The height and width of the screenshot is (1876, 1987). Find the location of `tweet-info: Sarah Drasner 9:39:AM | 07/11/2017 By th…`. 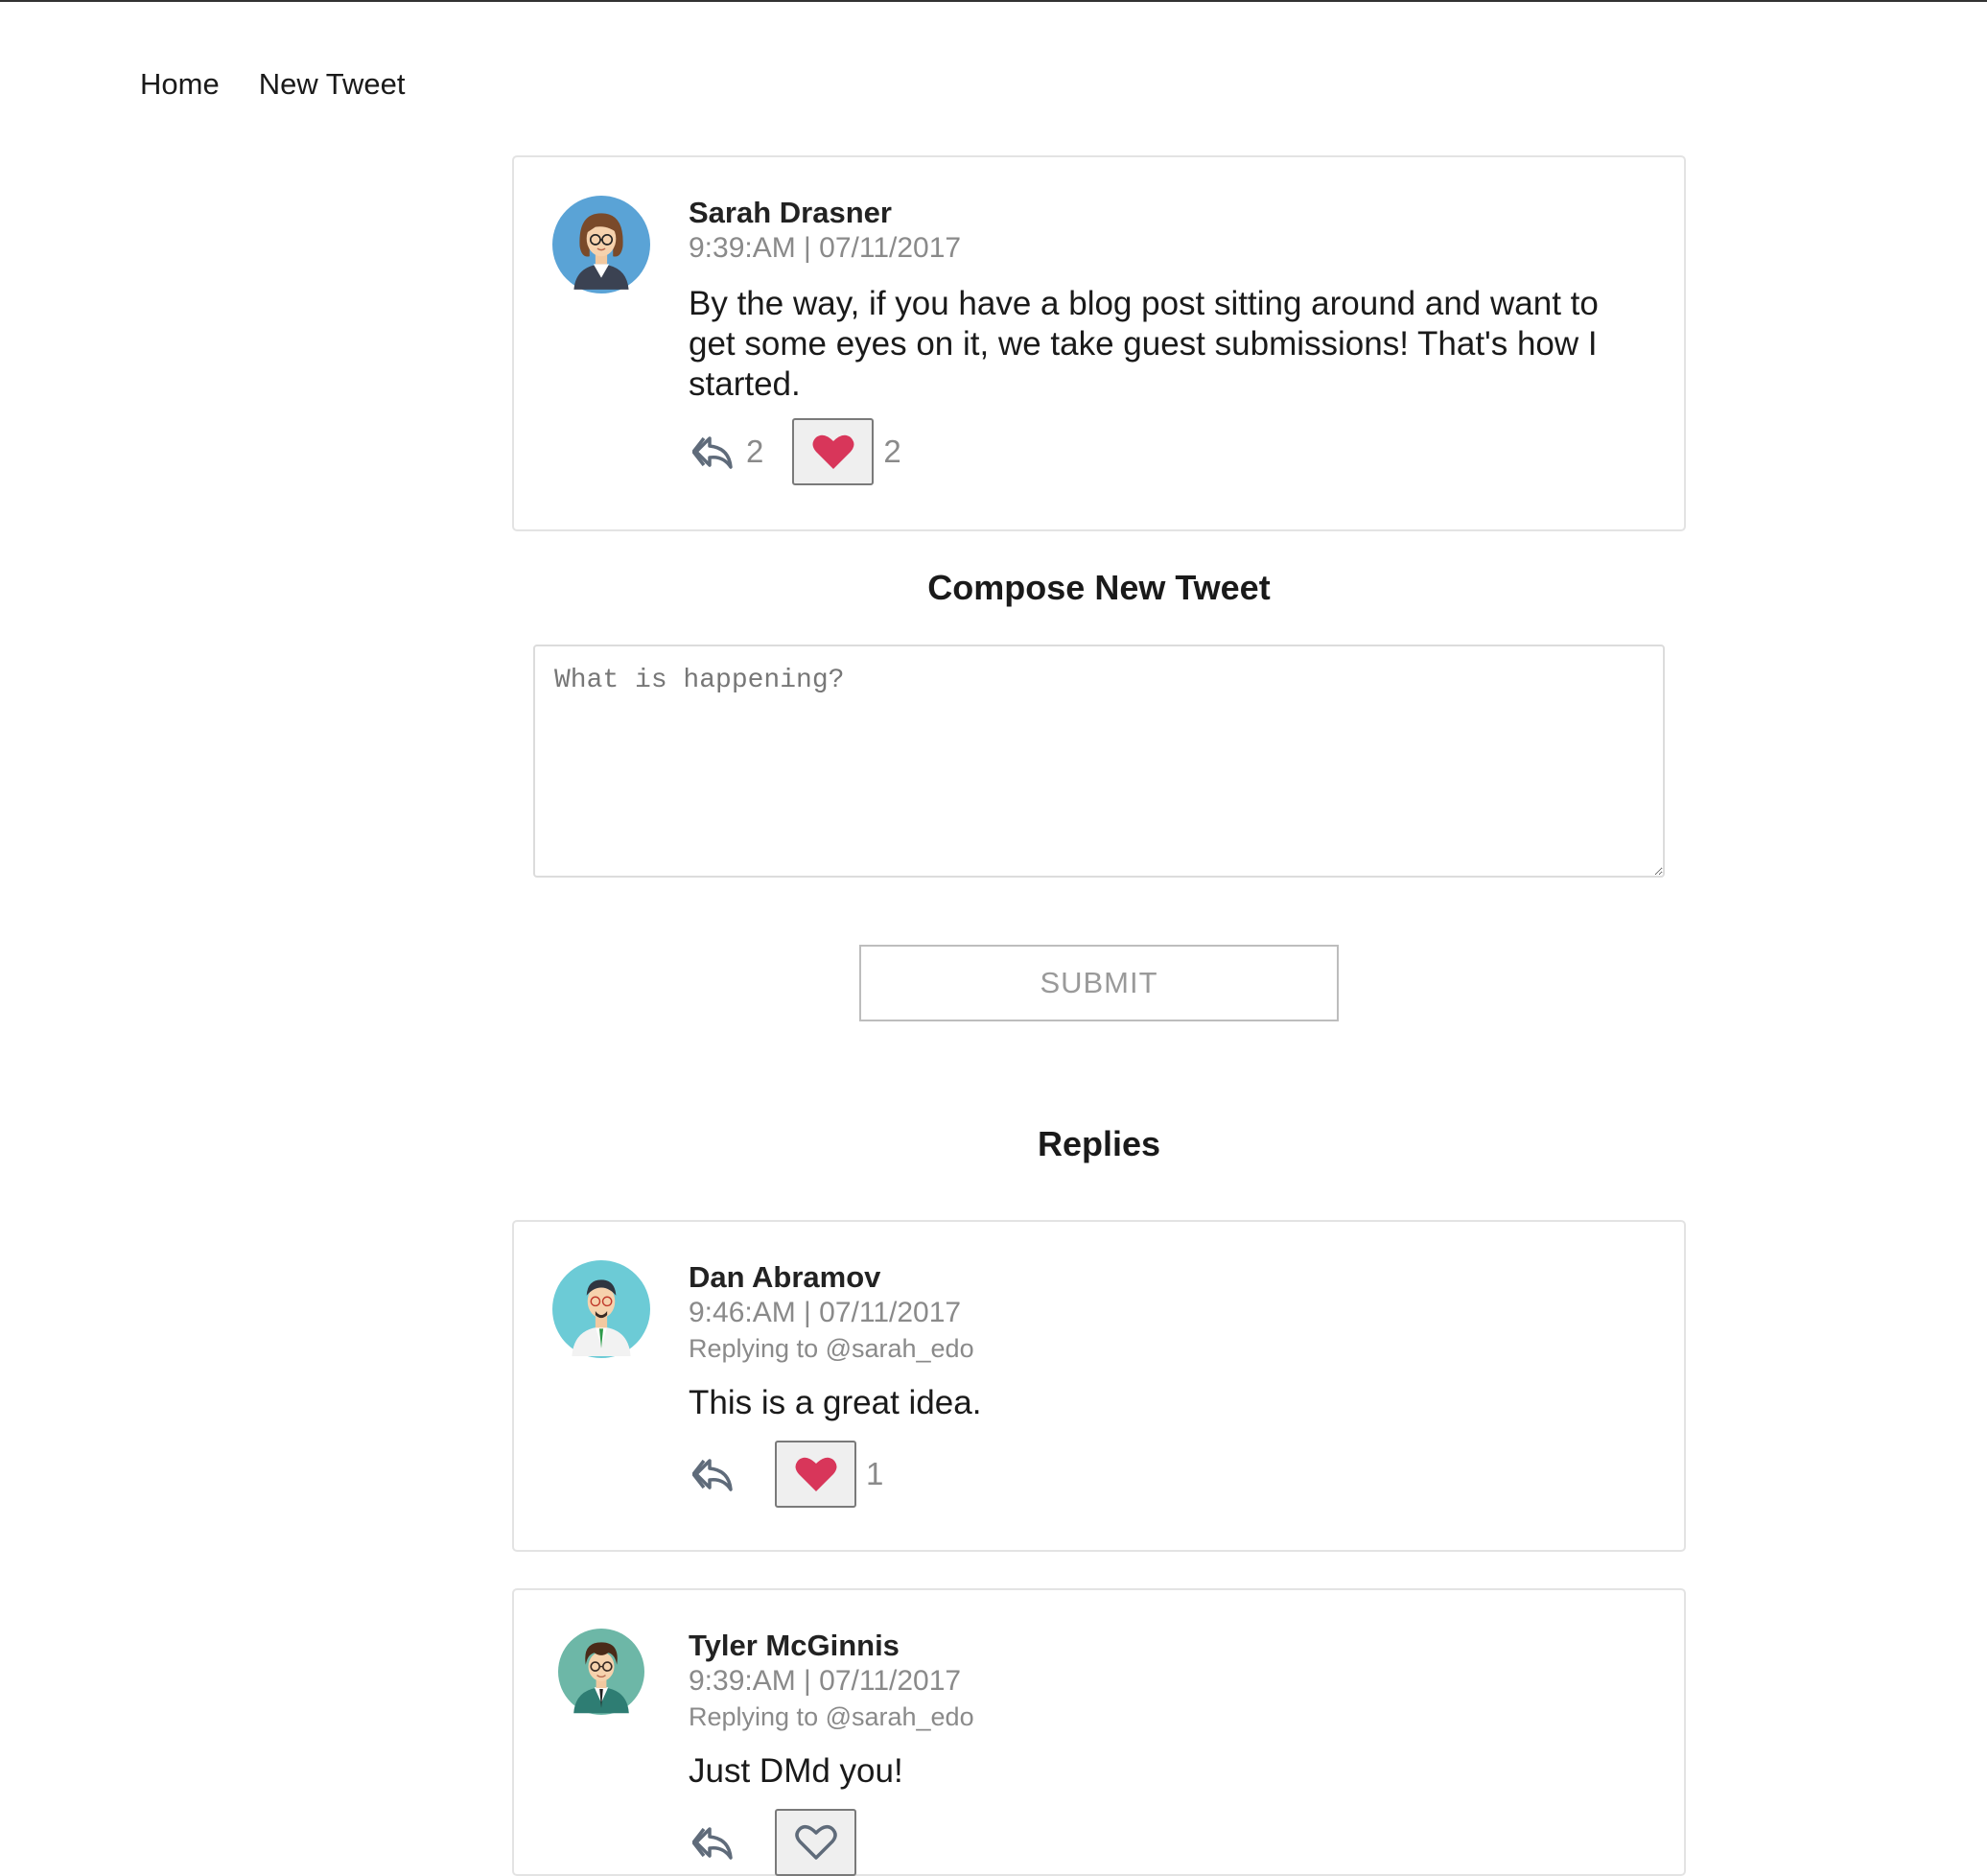

tweet-info: Sarah Drasner 9:39:AM | 07/11/2017 By th… is located at coordinates (1157, 300).